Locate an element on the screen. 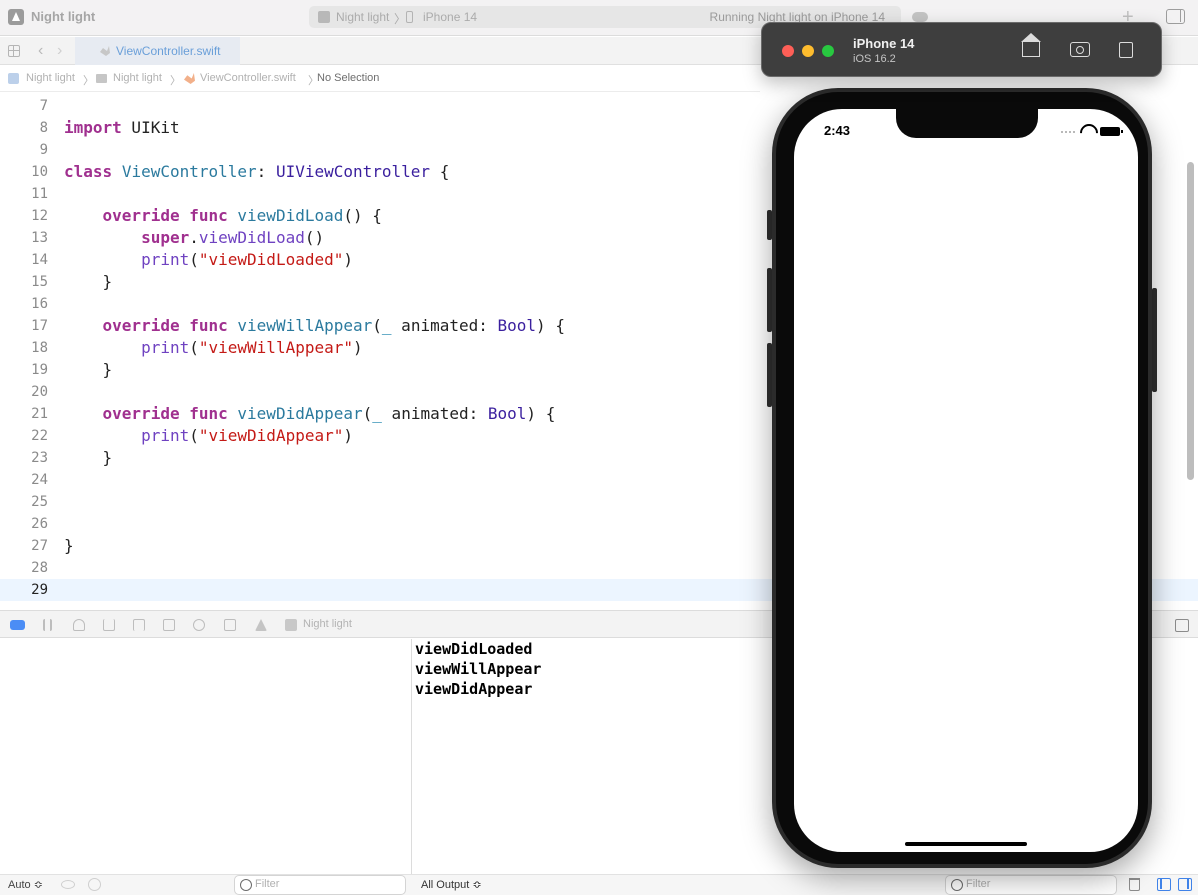 Image resolution: width=1198 pixels, height=895 pixels. minimize-button is located at coordinates (808, 51).